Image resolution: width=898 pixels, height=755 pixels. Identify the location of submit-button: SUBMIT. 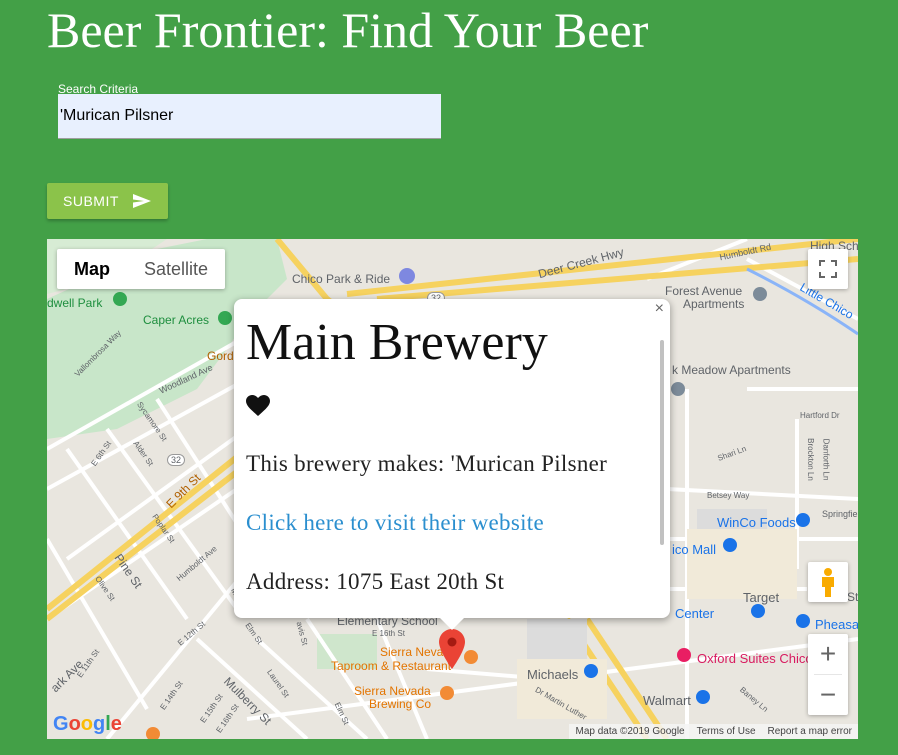
(107, 201).